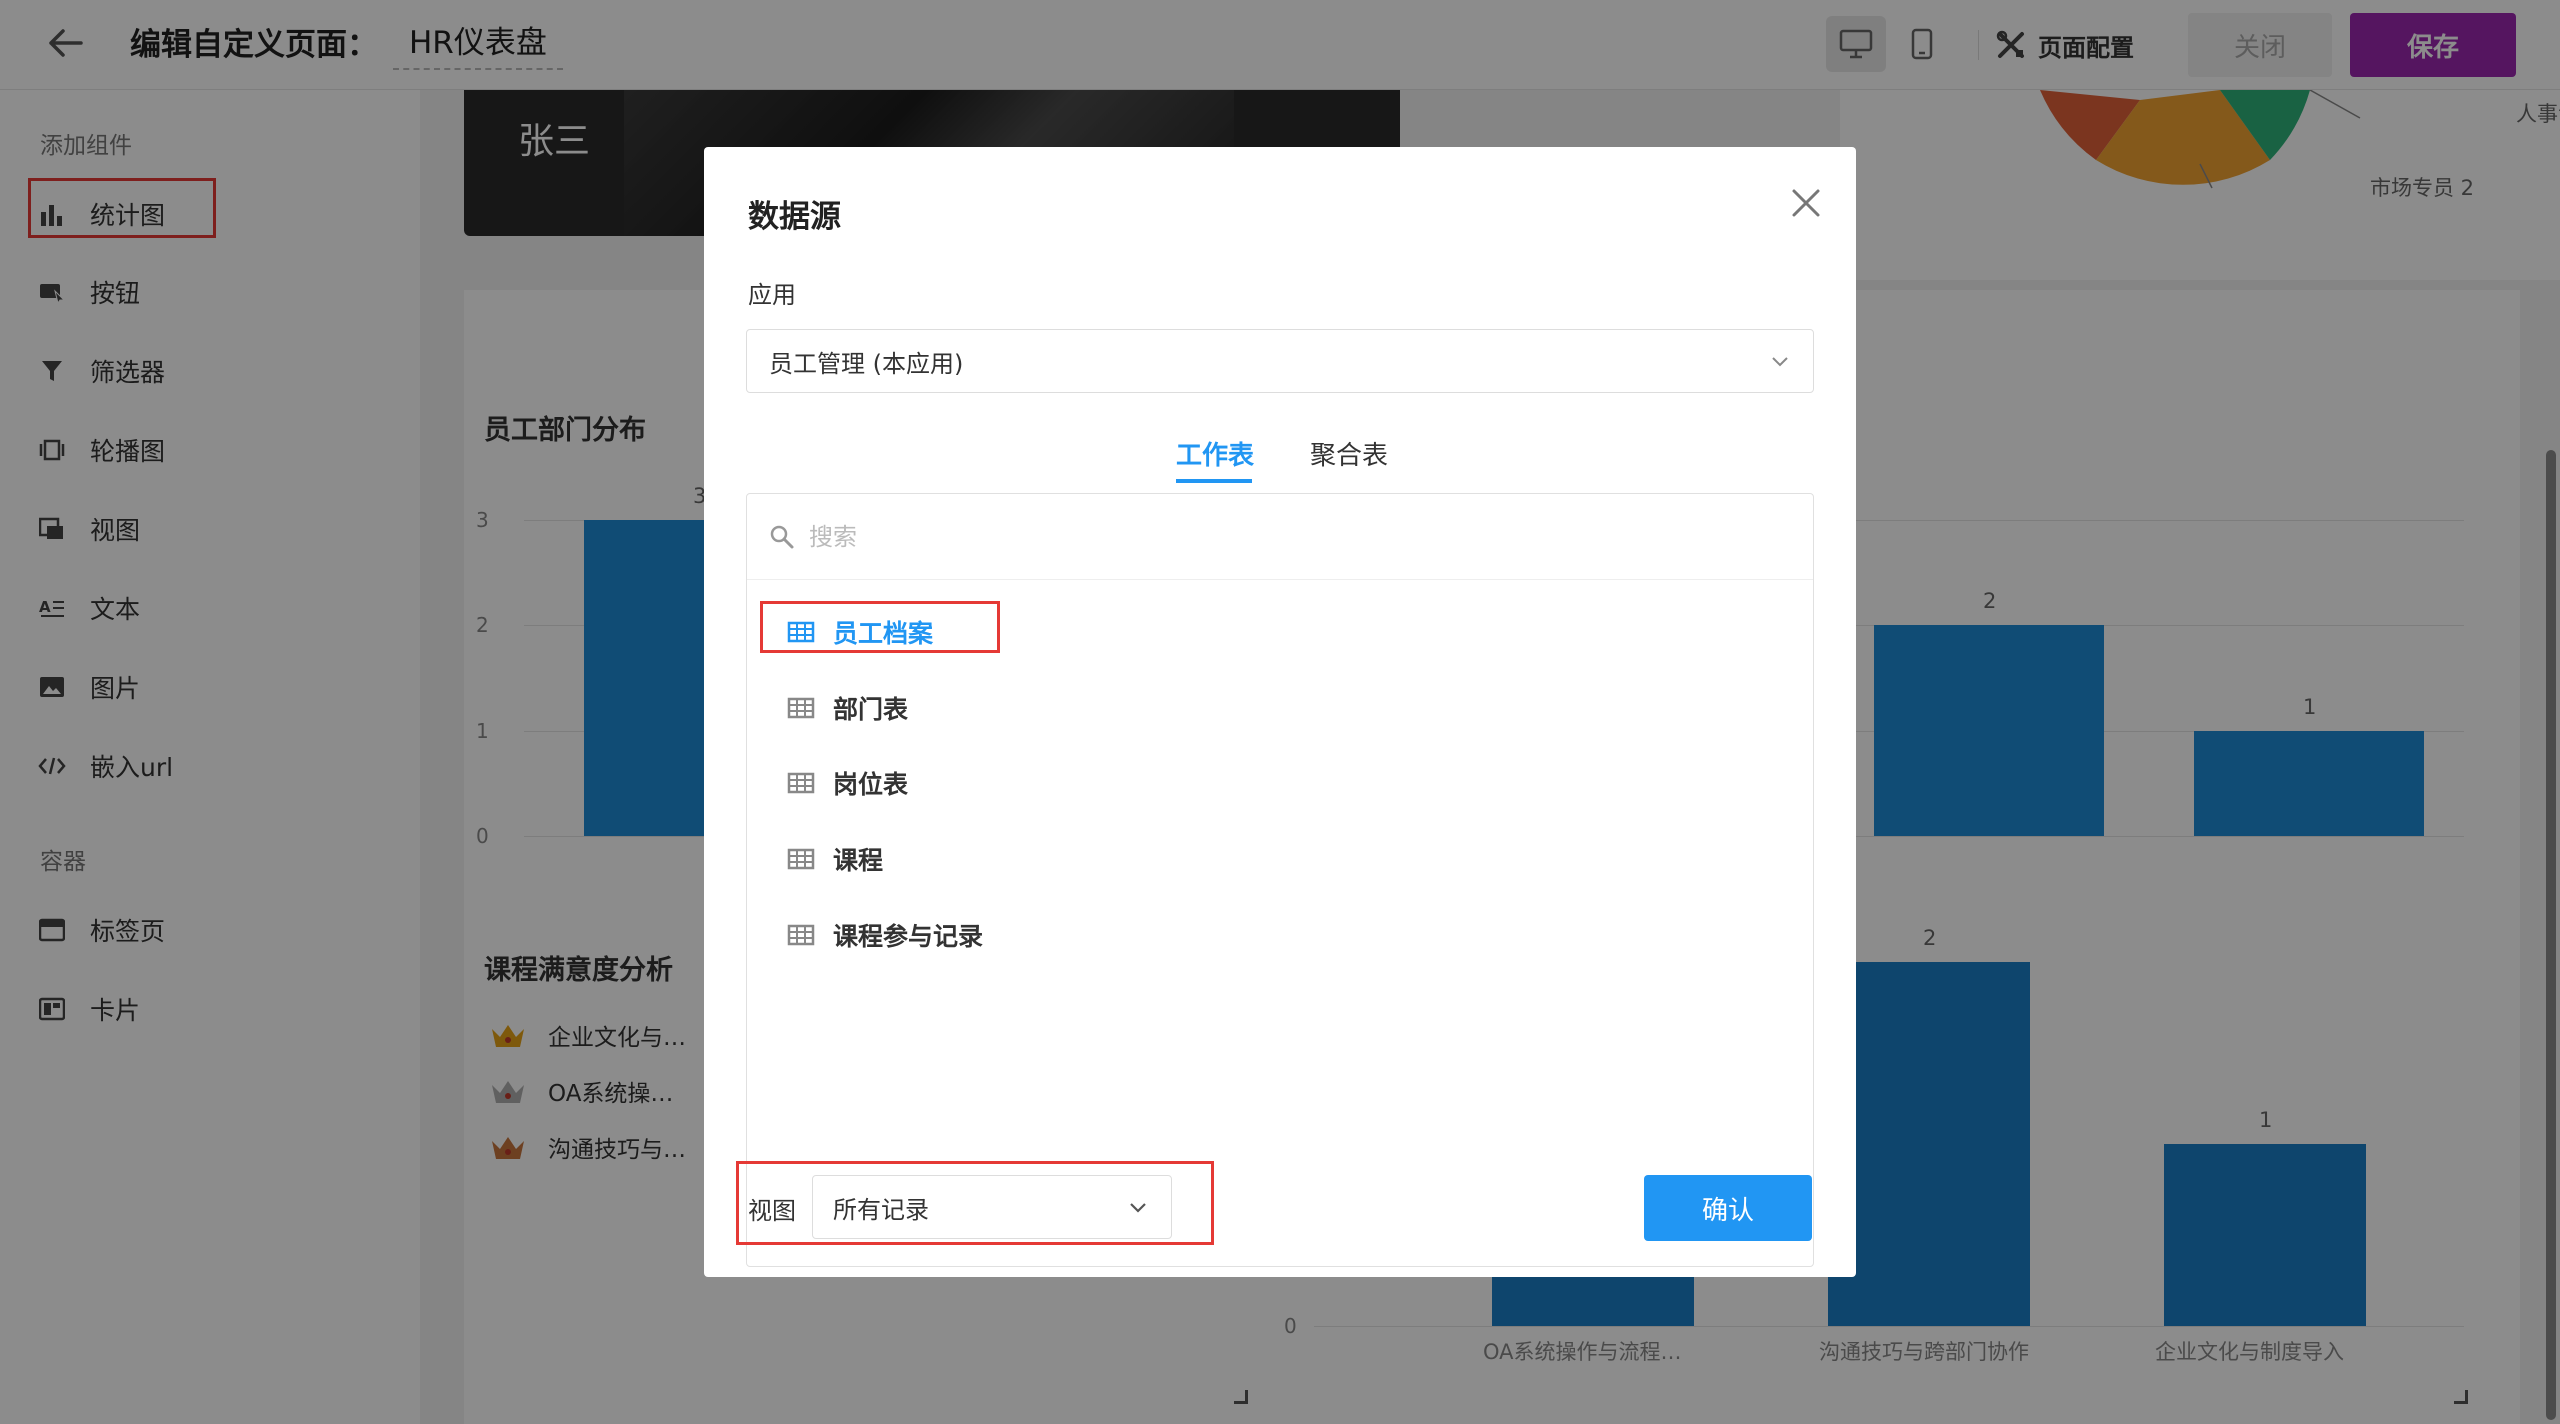  What do you see at coordinates (772, 295) in the screenshot?
I see `app-label: 应用` at bounding box center [772, 295].